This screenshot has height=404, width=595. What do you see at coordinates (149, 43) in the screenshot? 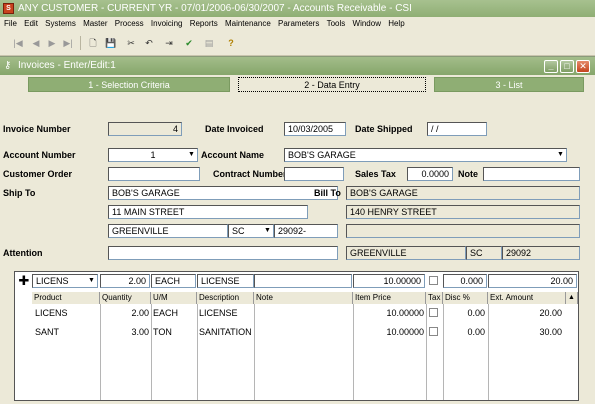
I see `undo-icon: ↶` at bounding box center [149, 43].